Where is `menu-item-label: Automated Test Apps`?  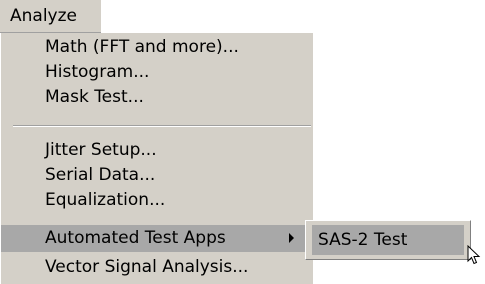 menu-item-label: Automated Test Apps is located at coordinates (135, 238).